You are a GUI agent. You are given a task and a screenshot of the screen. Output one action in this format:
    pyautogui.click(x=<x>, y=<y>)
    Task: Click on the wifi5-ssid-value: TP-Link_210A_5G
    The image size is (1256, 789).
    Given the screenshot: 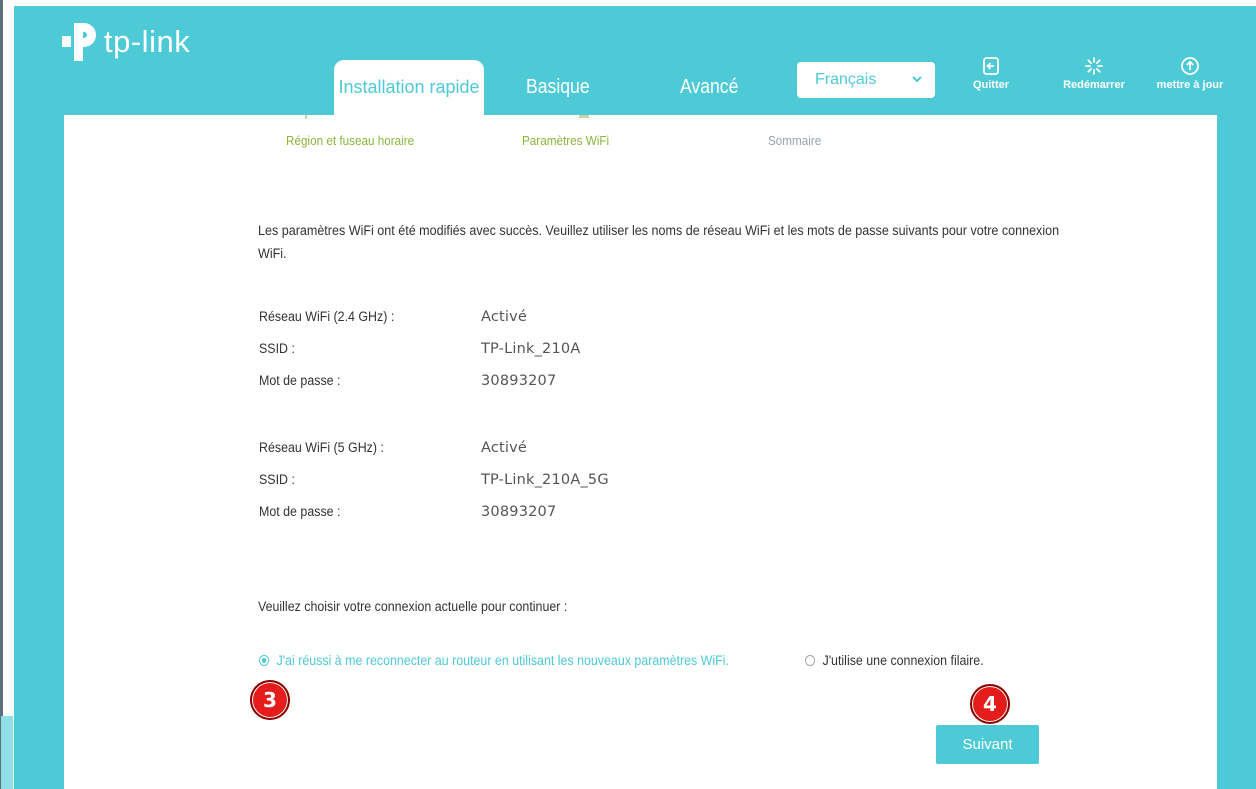 What is the action you would take?
    pyautogui.click(x=545, y=480)
    